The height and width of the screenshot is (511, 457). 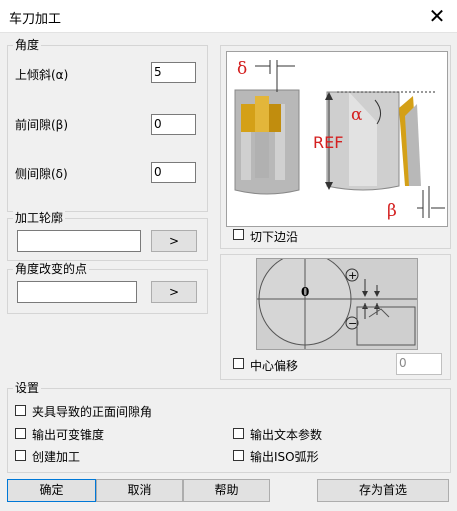 I want to click on rake-angle-input: 5, so click(x=173, y=72).